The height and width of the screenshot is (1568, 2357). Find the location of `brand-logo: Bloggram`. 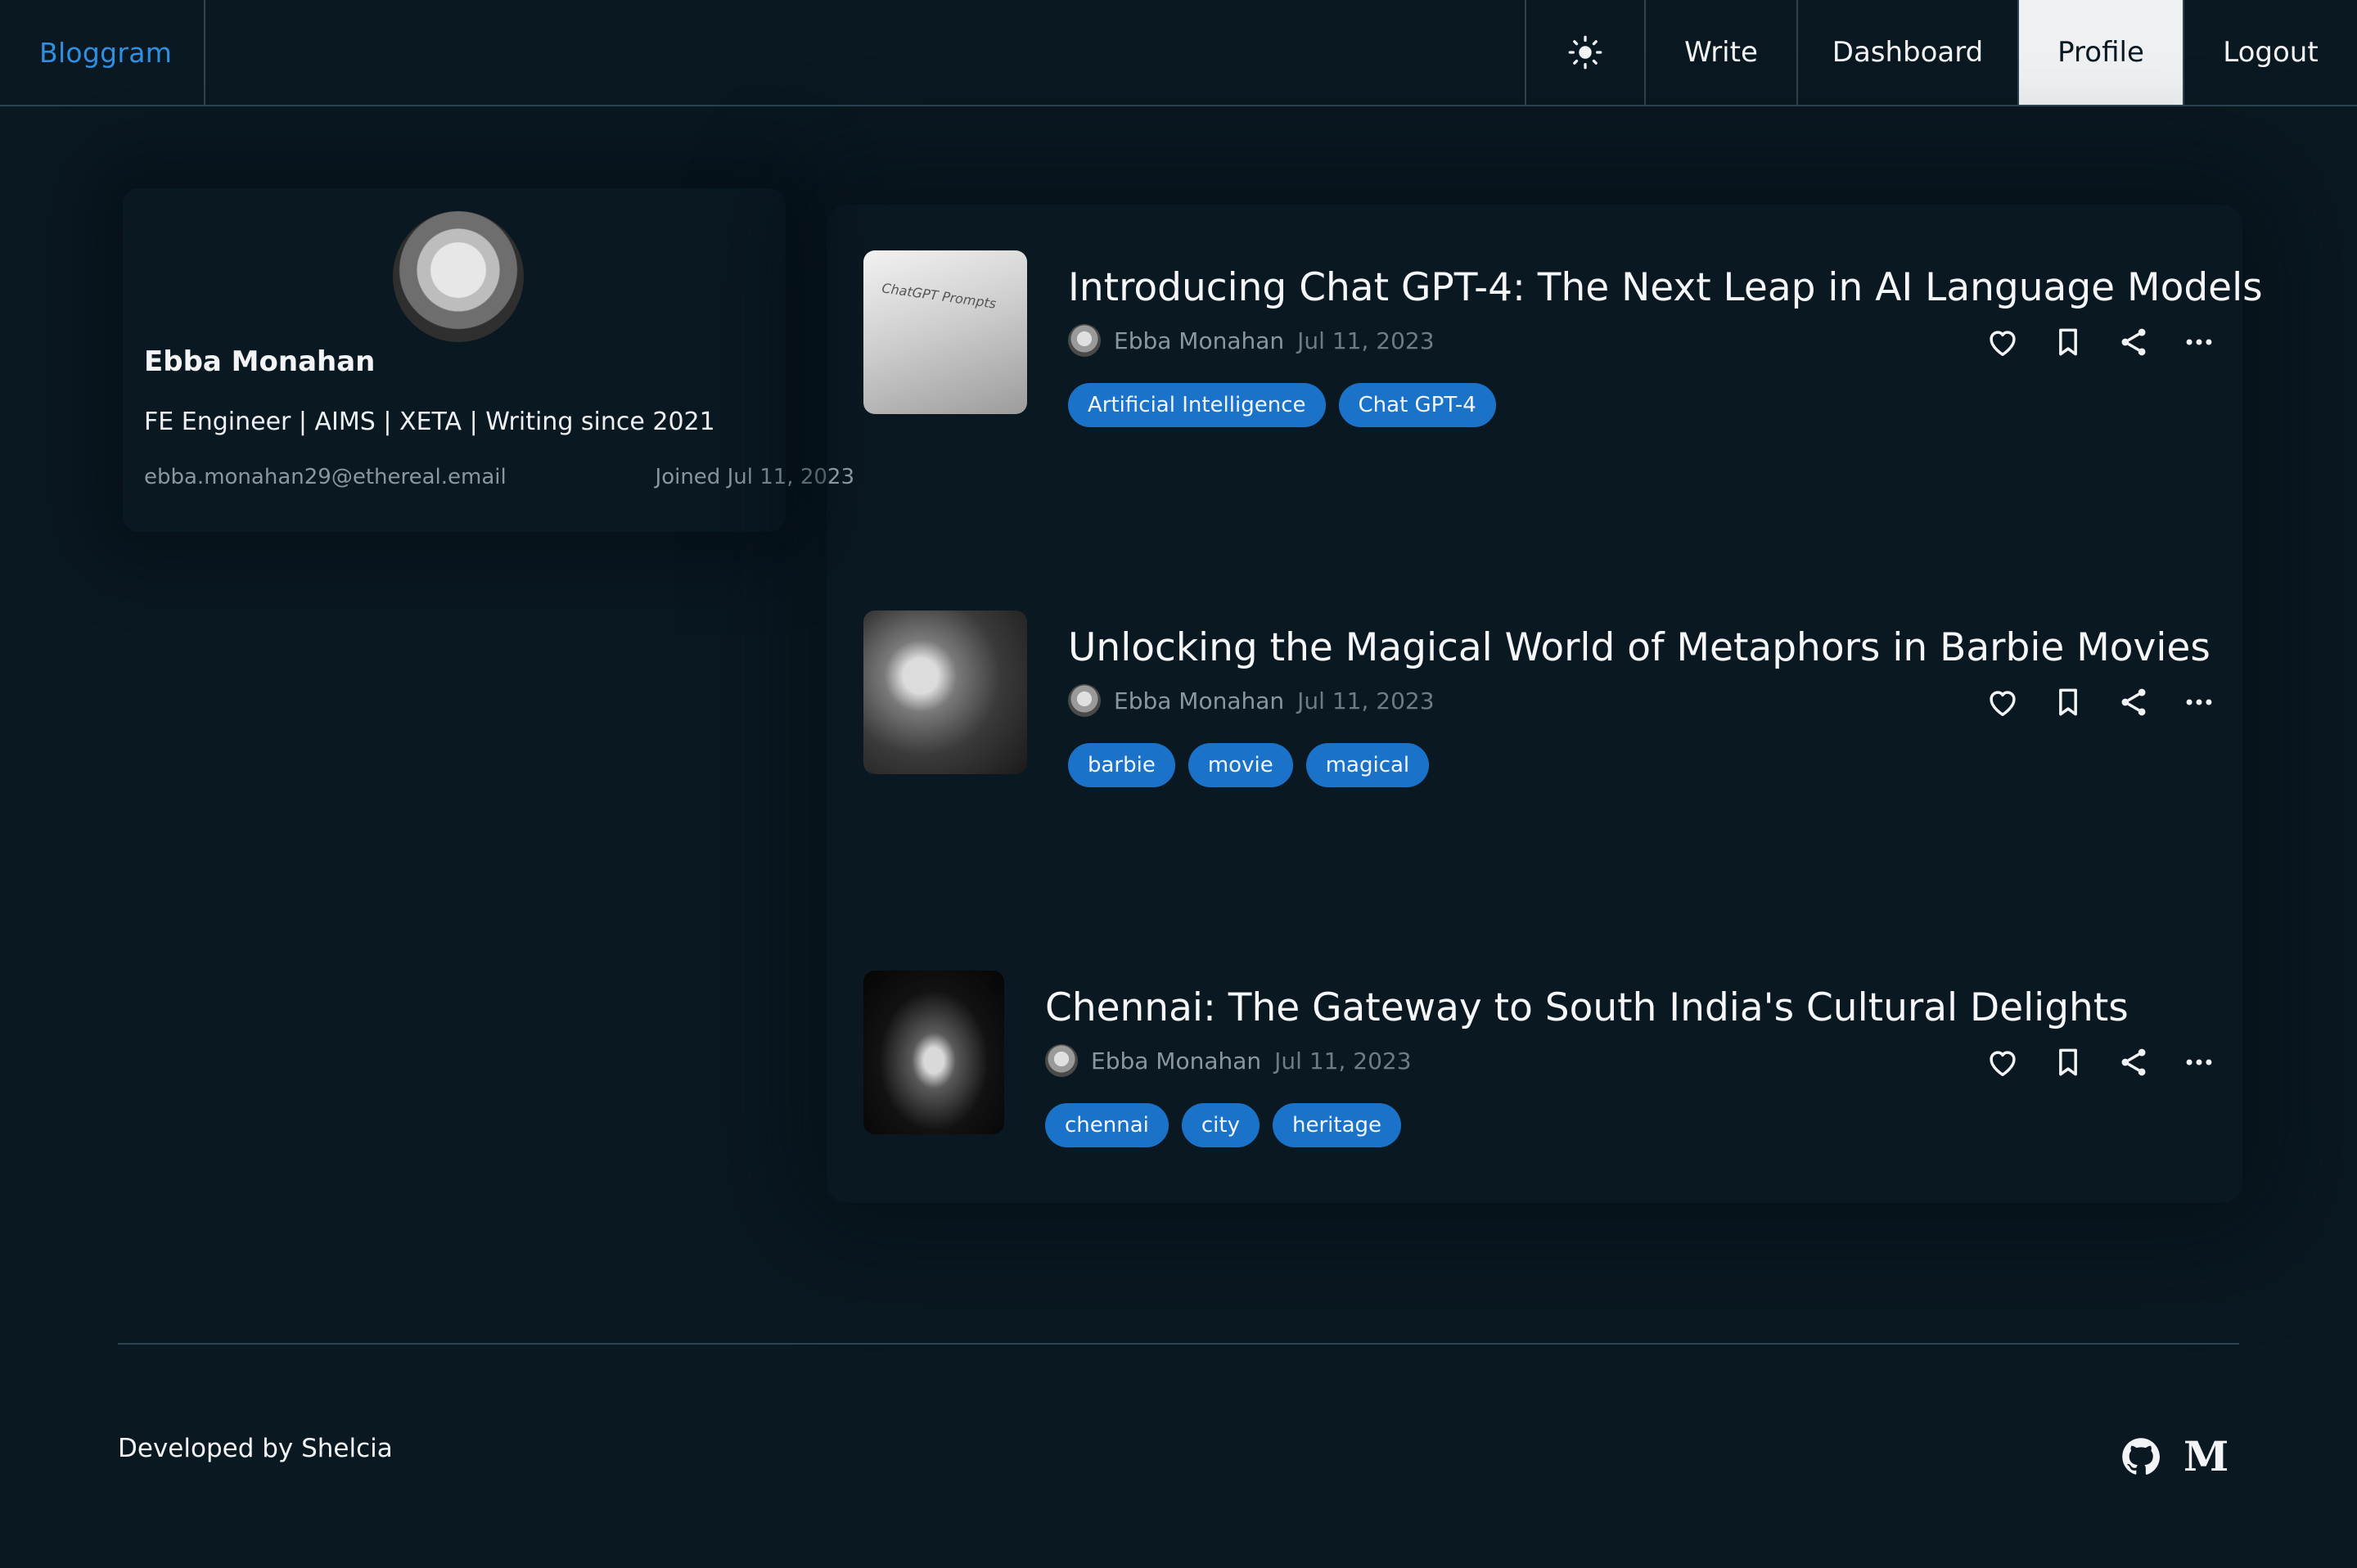

brand-logo: Bloggram is located at coordinates (102, 52).